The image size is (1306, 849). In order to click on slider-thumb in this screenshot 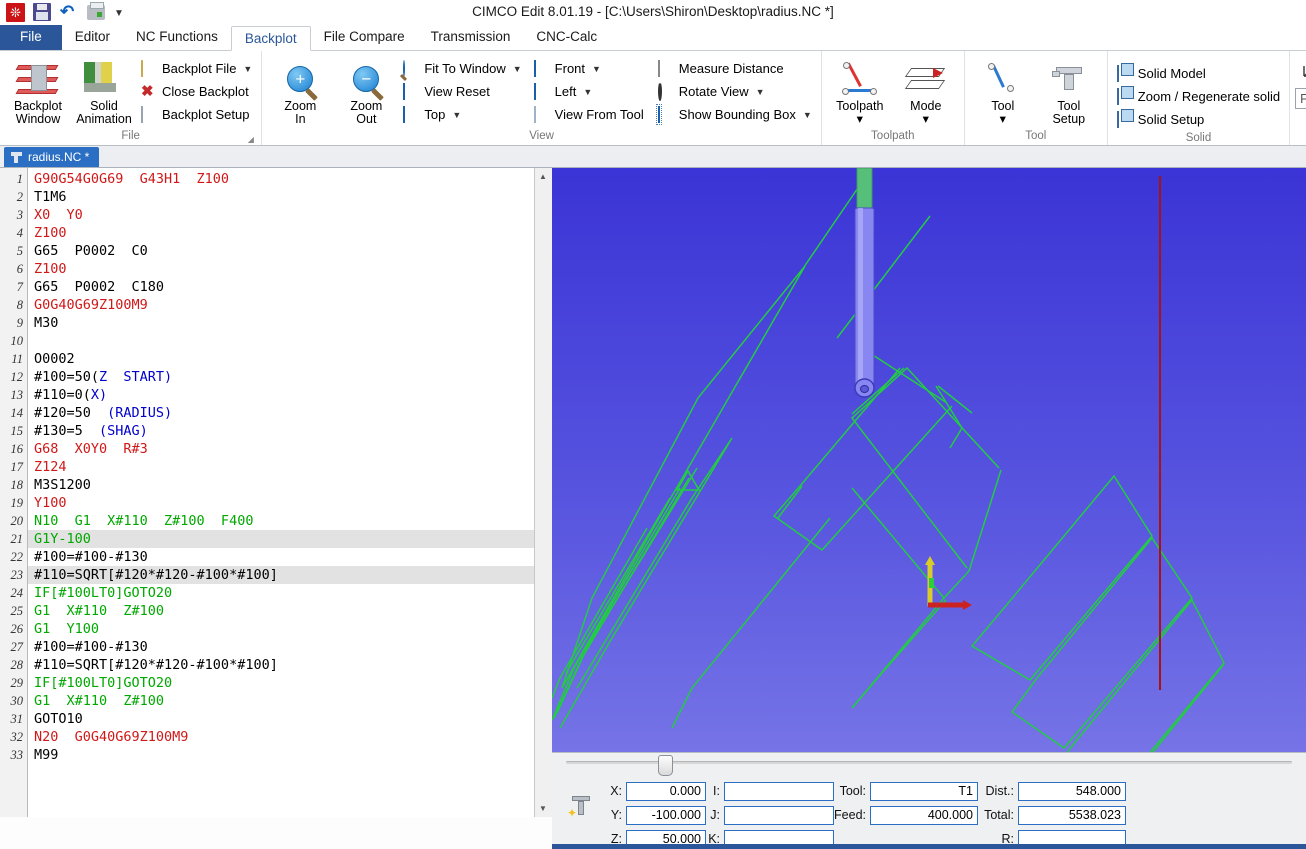, I will do `click(665, 765)`.